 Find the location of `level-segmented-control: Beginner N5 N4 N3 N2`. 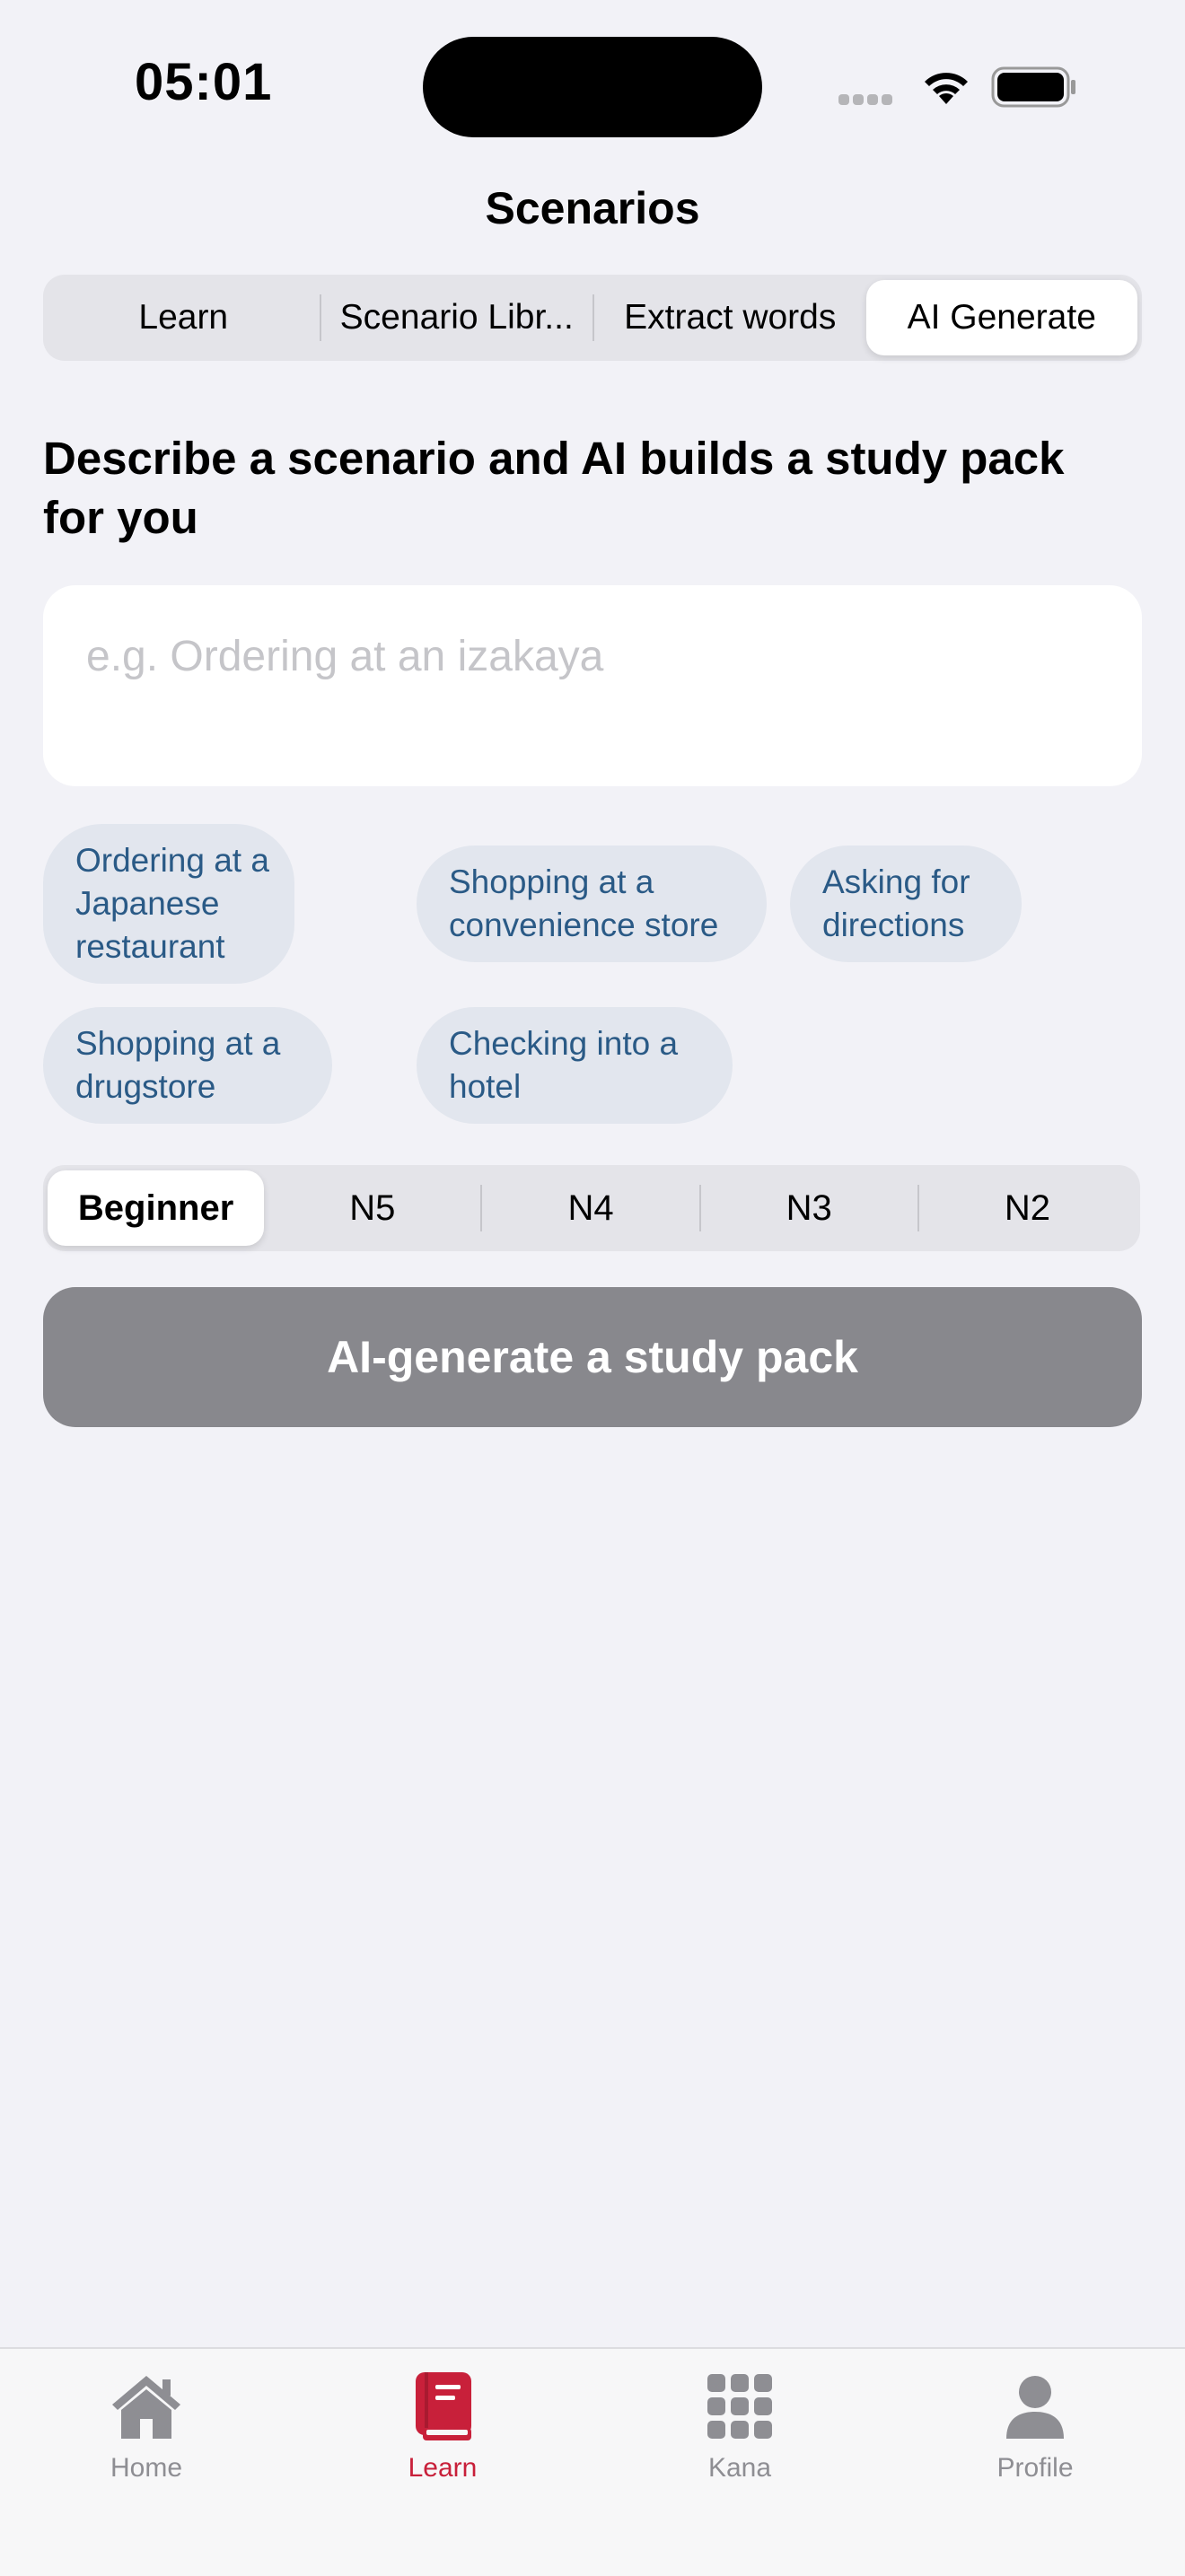

level-segmented-control: Beginner N5 N4 N3 N2 is located at coordinates (591, 1208).